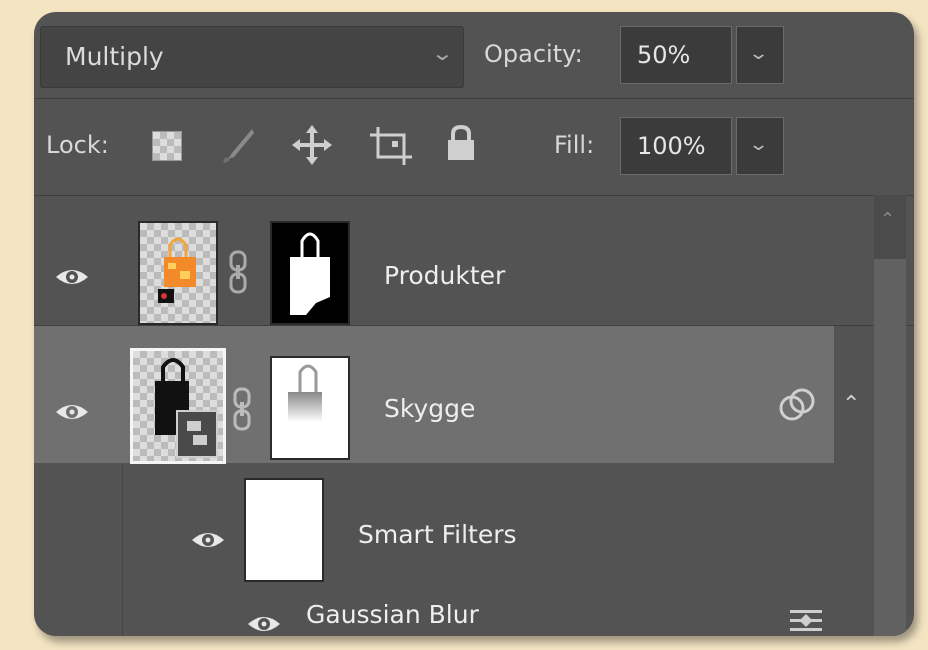 The width and height of the screenshot is (928, 650). I want to click on chevron-up-icon: ⌃, so click(851, 404).